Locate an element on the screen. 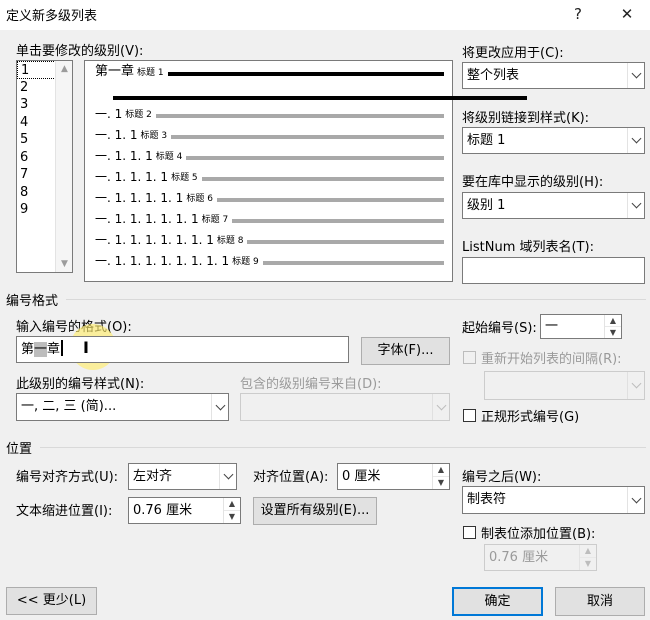  preview-heading-label: 标题 8 is located at coordinates (230, 241).